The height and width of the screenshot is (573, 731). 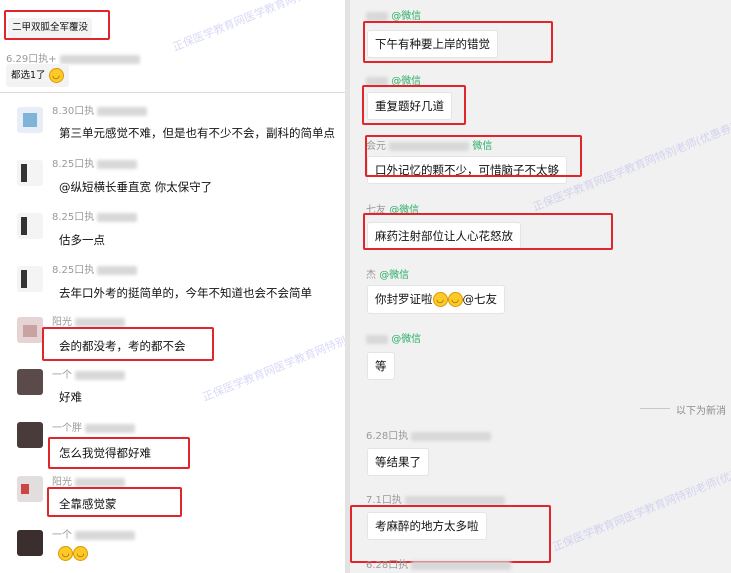 What do you see at coordinates (185, 293) in the screenshot?
I see `chat-bubble: 去年口外考的挺简单的，今年不知道也会不会简单` at bounding box center [185, 293].